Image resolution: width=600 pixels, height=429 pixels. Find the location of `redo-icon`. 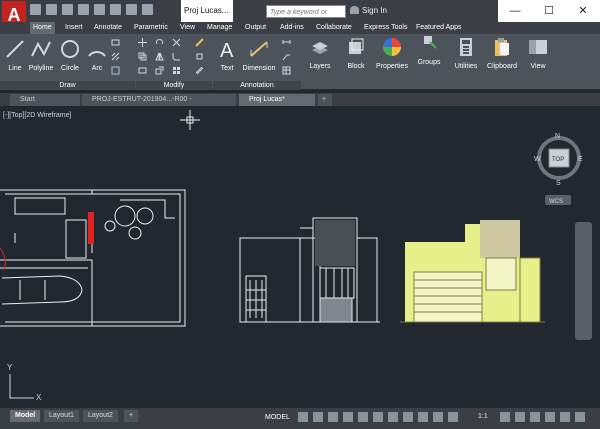

redo-icon is located at coordinates (147, 9).